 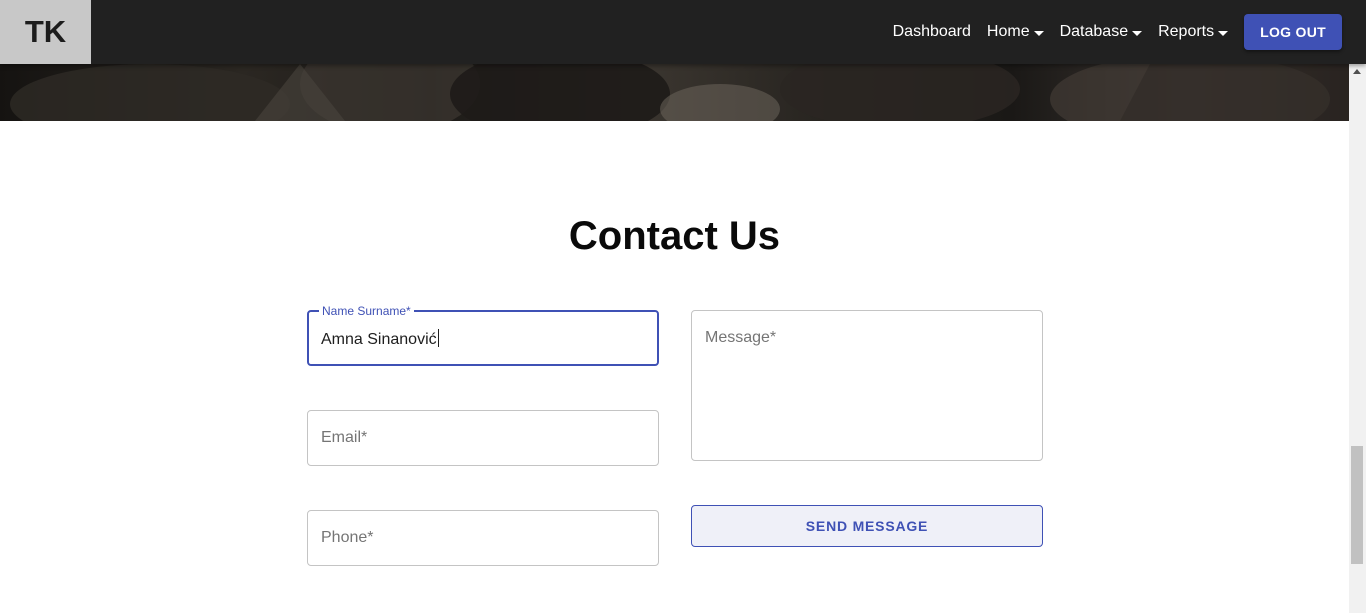 I want to click on nav-item-reports: Reports, so click(x=1193, y=32).